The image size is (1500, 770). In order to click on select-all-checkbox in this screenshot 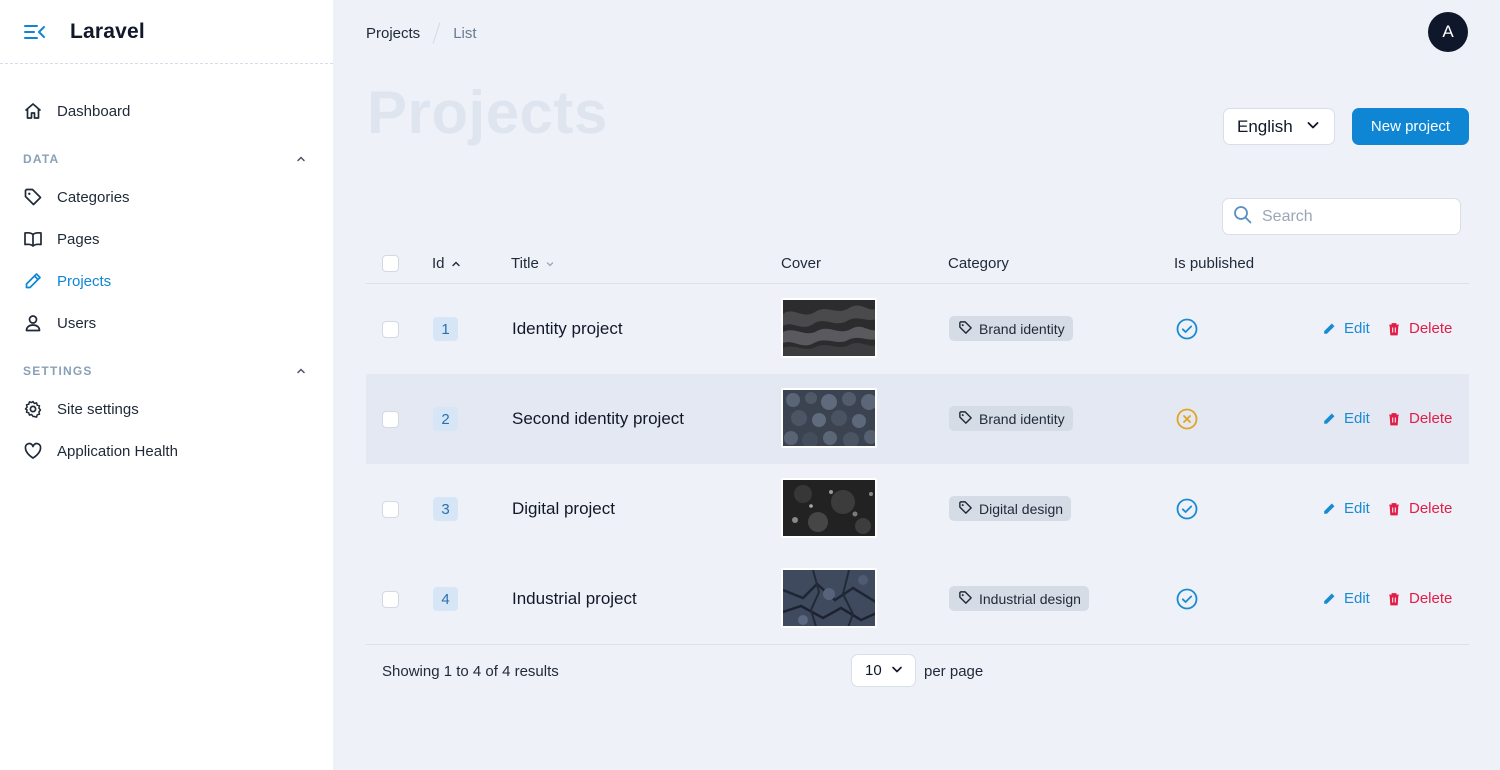, I will do `click(390, 263)`.